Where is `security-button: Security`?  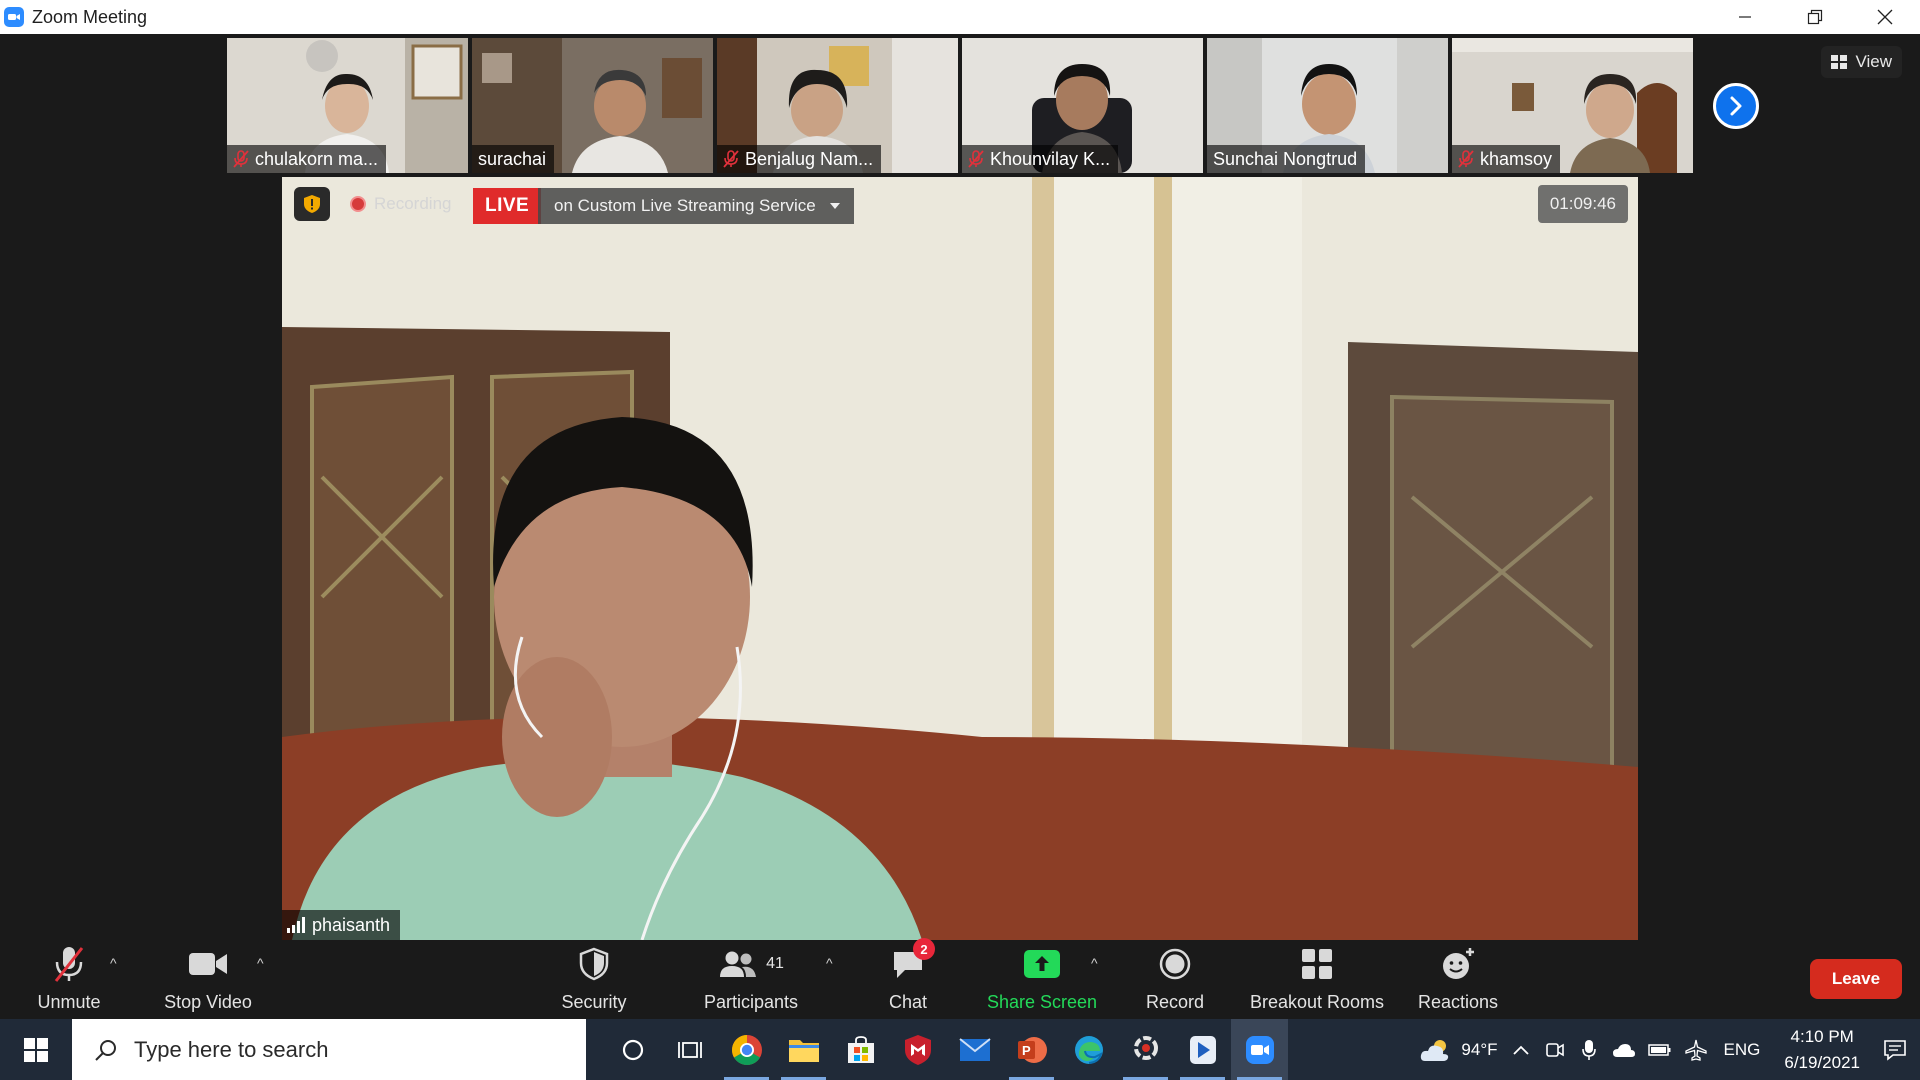 security-button: Security is located at coordinates (594, 980).